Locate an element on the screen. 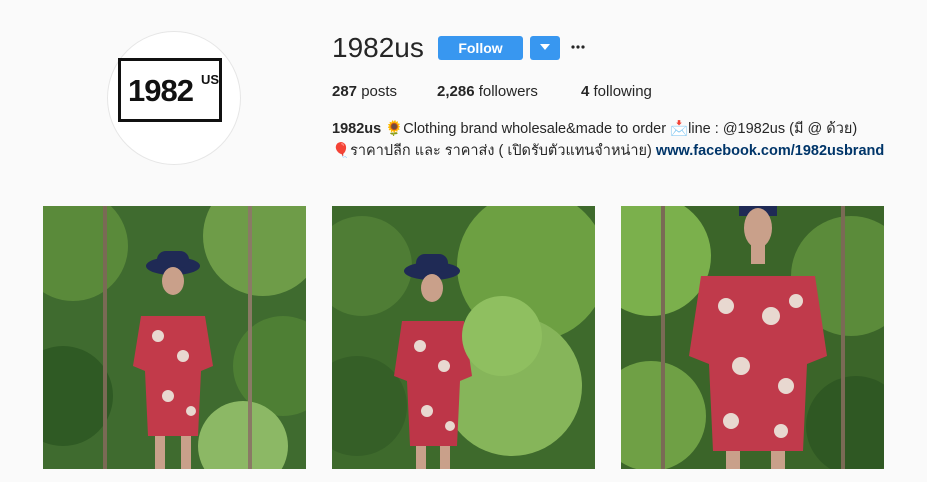 This screenshot has height=482, width=927. posts-label: posts is located at coordinates (379, 91).